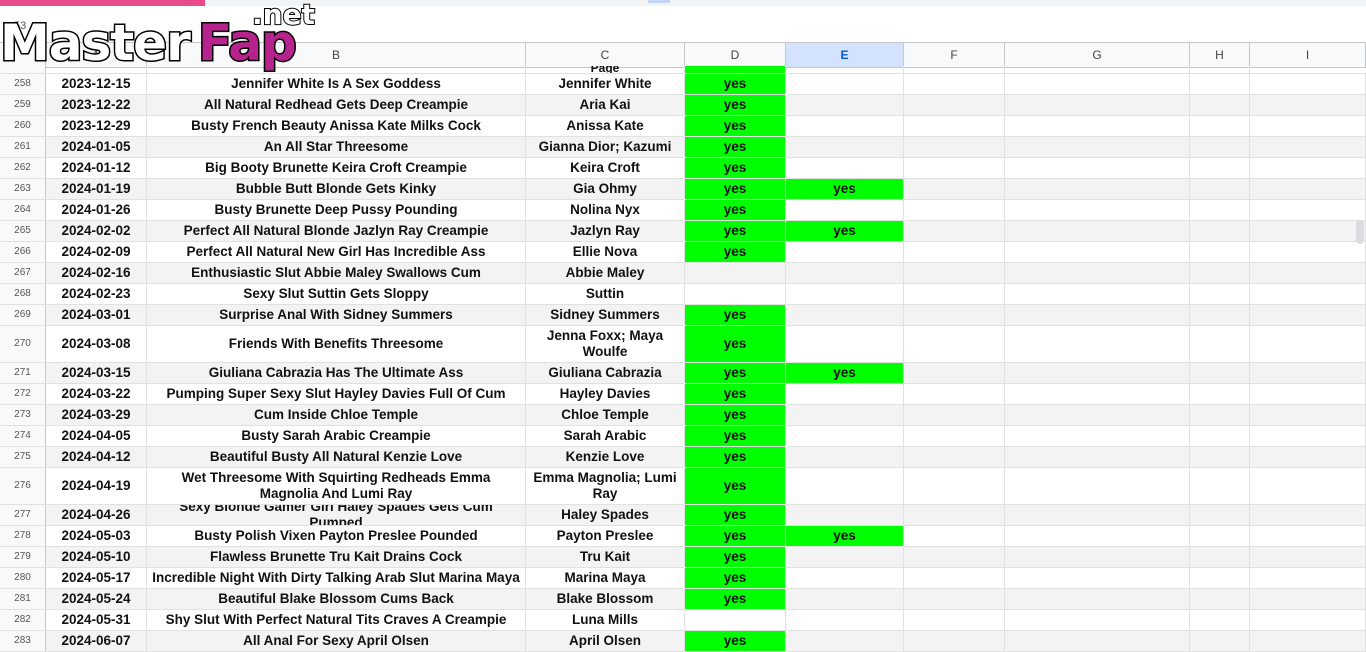 The image size is (1366, 652). What do you see at coordinates (845, 373) in the screenshot?
I see `cell-e: yes` at bounding box center [845, 373].